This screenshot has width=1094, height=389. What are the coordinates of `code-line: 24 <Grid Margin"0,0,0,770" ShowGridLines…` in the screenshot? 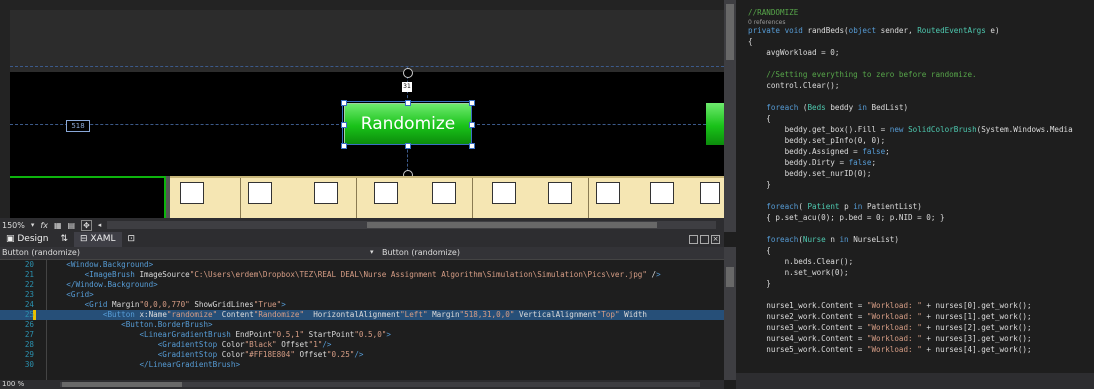 It's located at (143, 305).